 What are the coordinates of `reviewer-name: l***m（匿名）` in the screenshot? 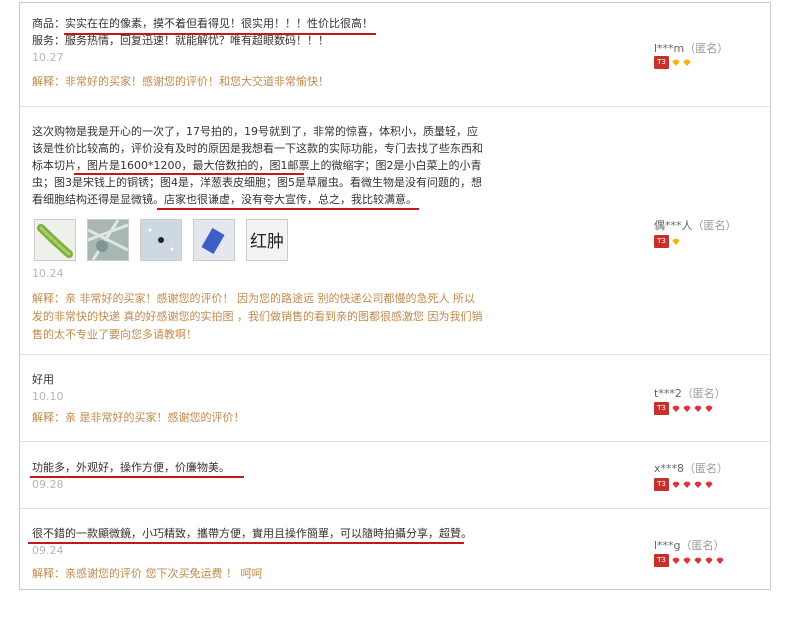 It's located at (691, 48).